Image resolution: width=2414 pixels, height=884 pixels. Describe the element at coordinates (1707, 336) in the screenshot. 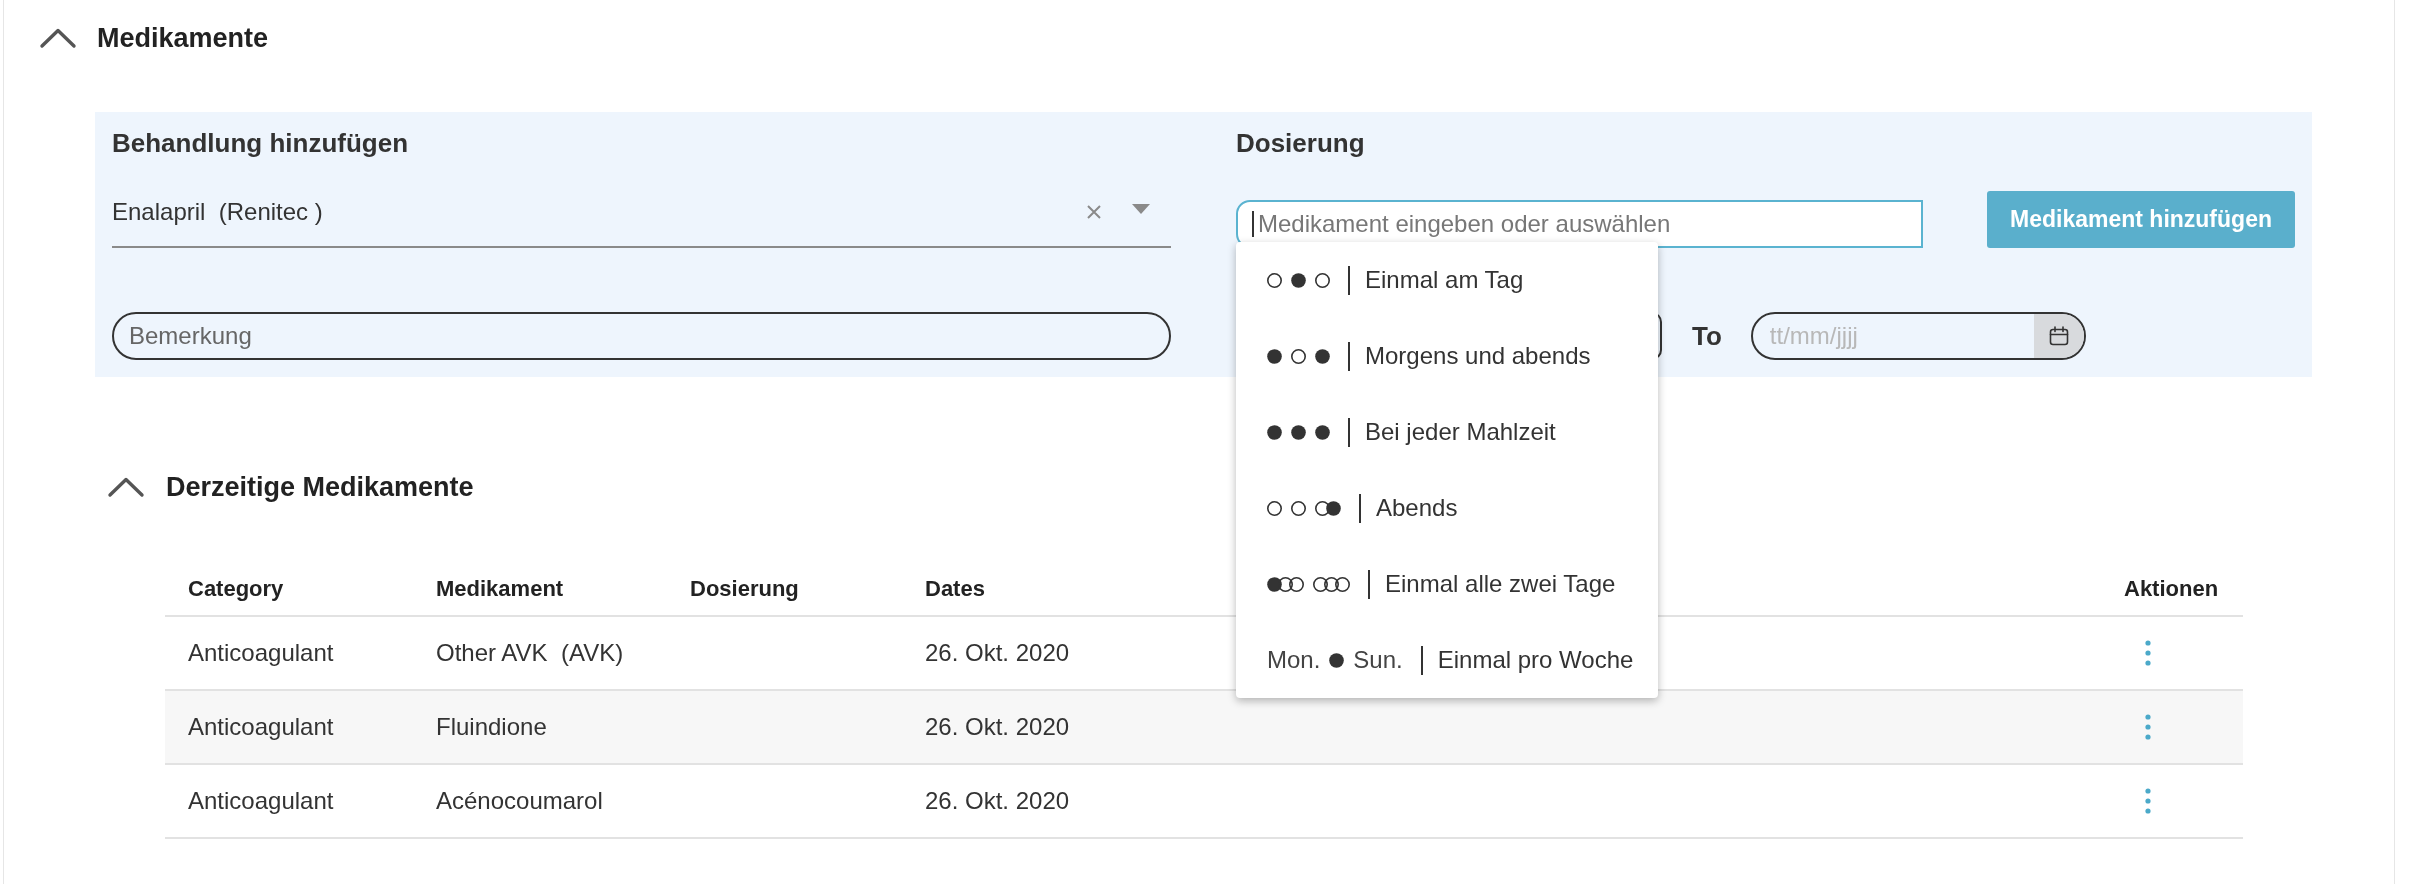

I see `to-label: To` at that location.